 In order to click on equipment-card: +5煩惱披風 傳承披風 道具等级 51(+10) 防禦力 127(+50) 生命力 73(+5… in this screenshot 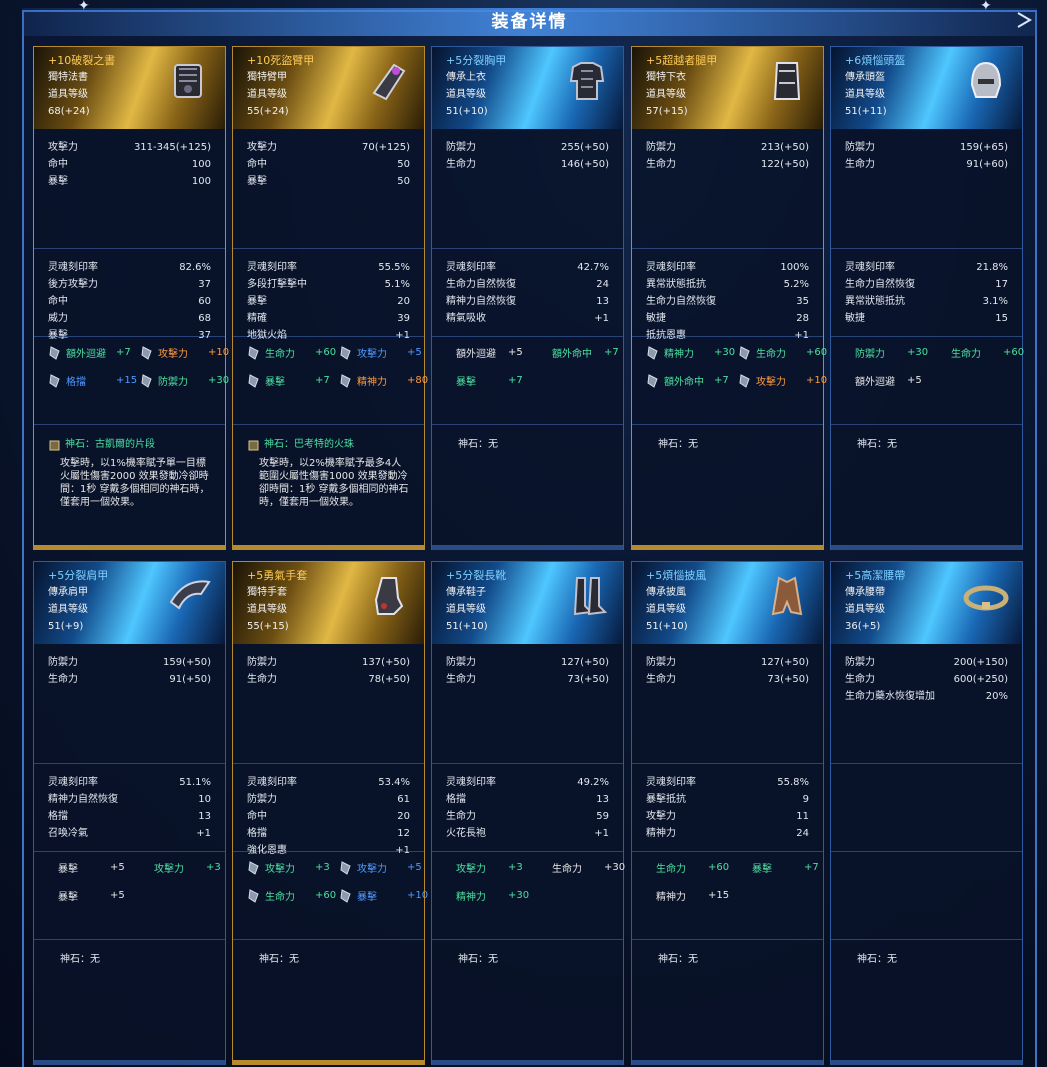, I will do `click(727, 813)`.